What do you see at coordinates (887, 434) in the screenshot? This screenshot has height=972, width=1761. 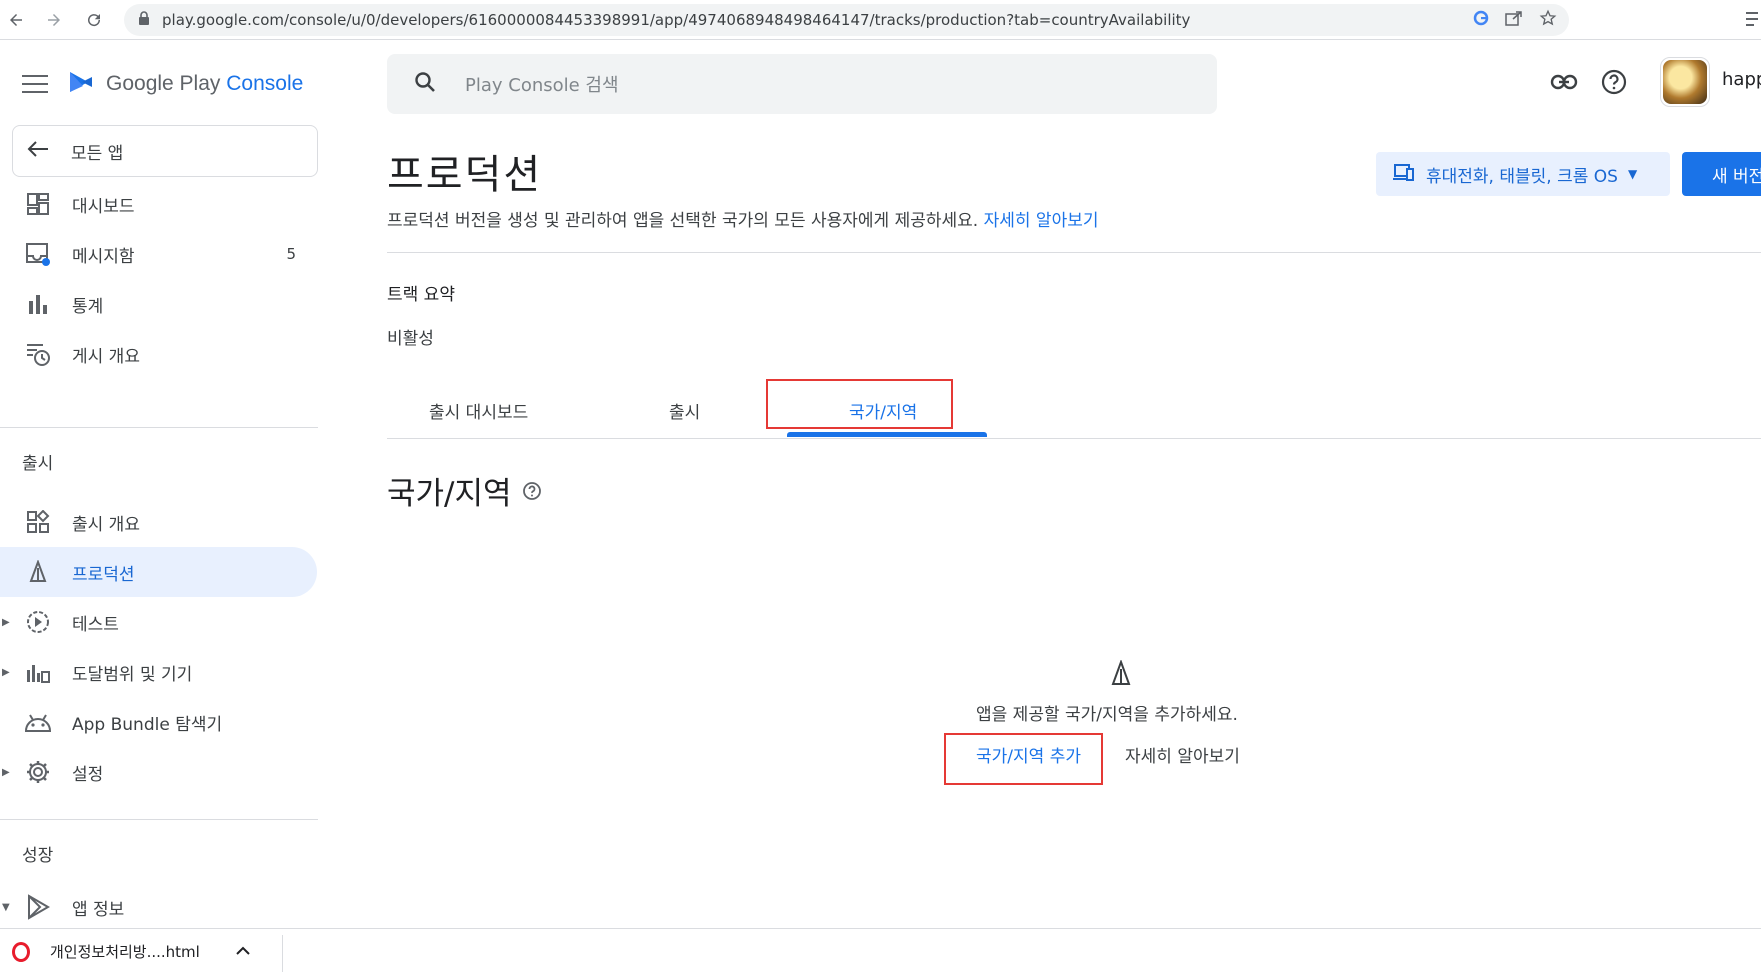 I see `active-tab-indicator` at bounding box center [887, 434].